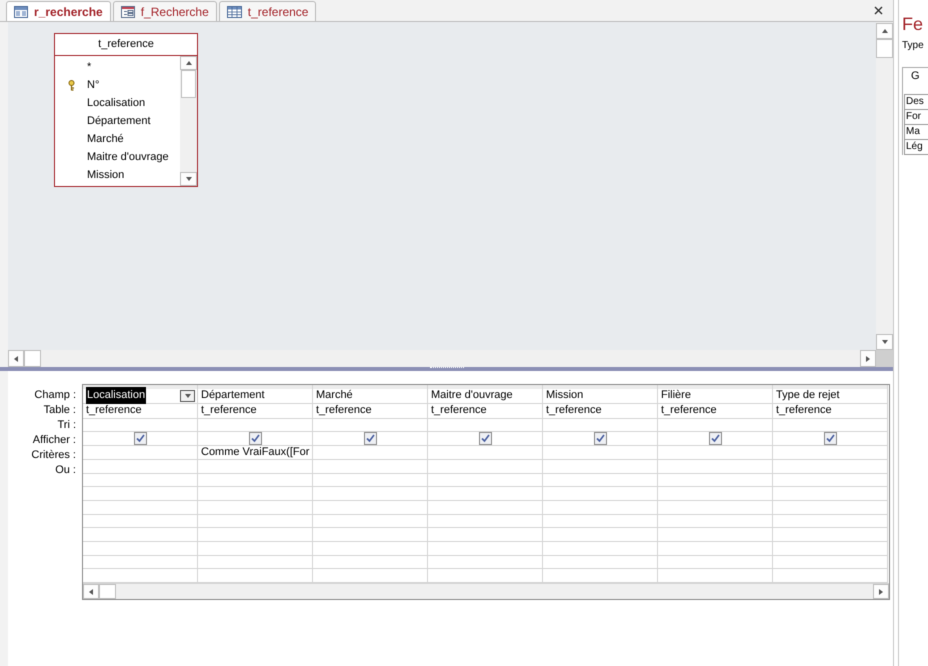  I want to click on selection-type: Type, so click(913, 46).